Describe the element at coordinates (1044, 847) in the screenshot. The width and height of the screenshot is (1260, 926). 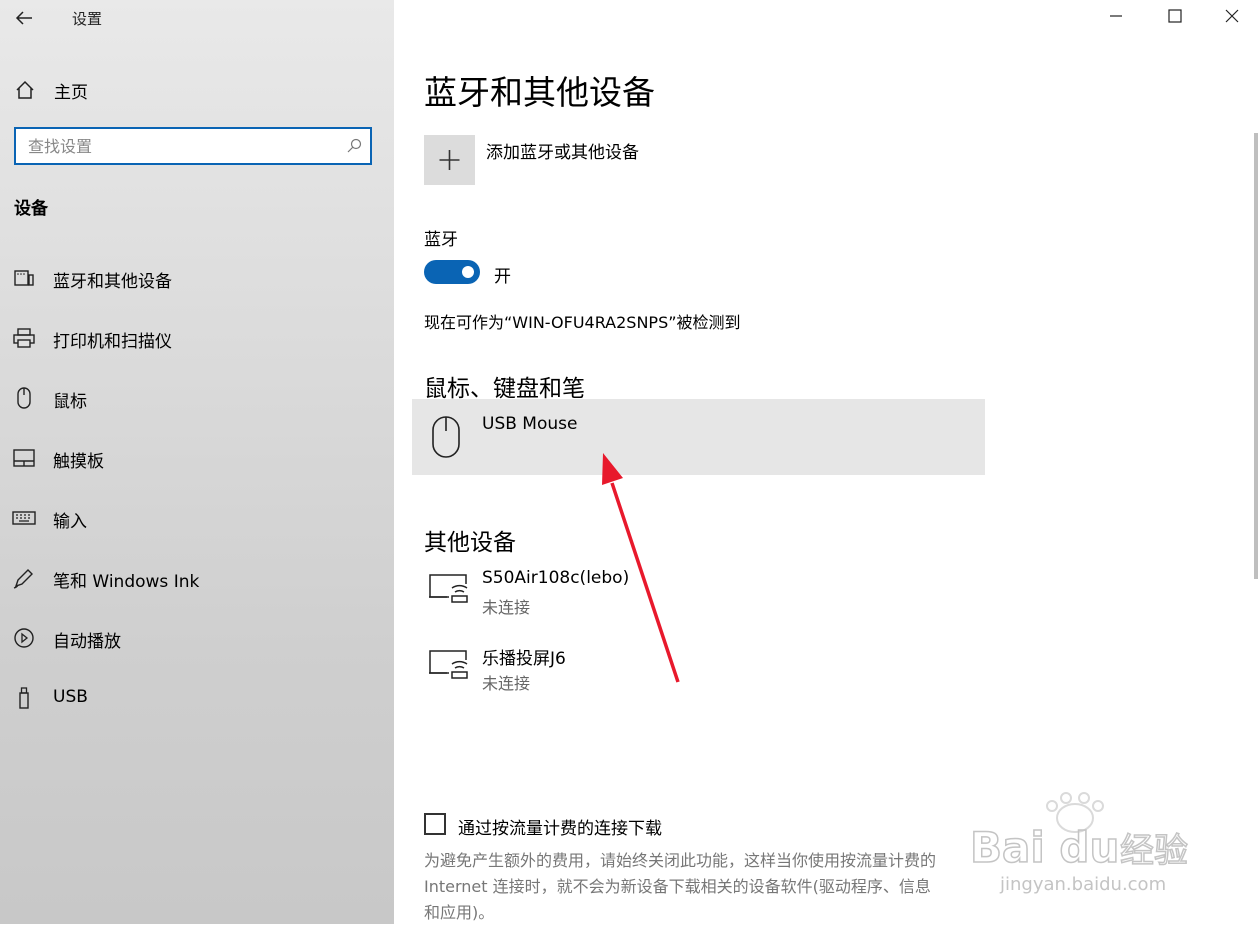
I see `watermark-brand: Bai du` at that location.